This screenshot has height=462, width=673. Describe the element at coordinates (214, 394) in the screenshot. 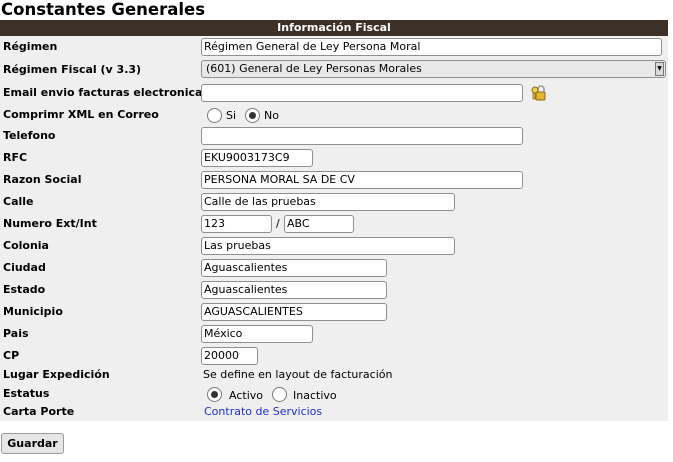

I see `estatus-activo-radio` at that location.